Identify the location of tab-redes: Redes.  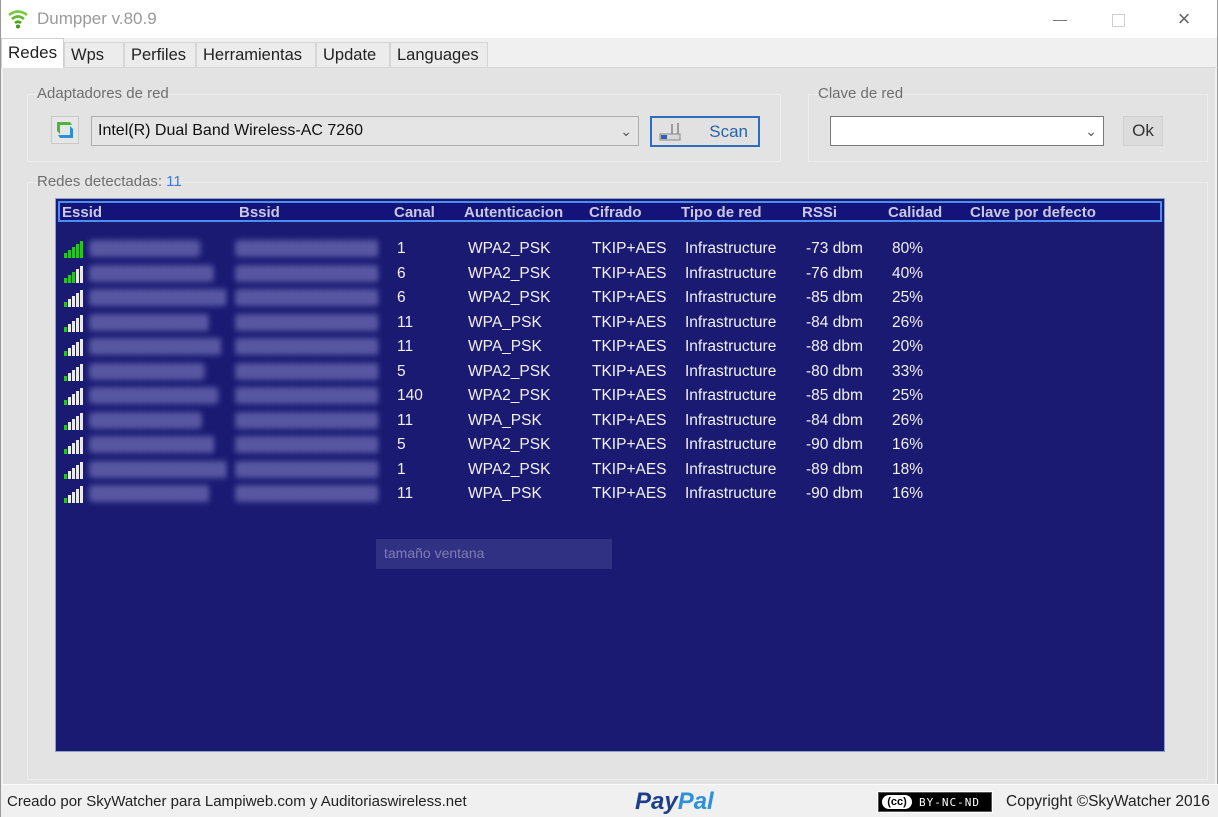
(33, 53).